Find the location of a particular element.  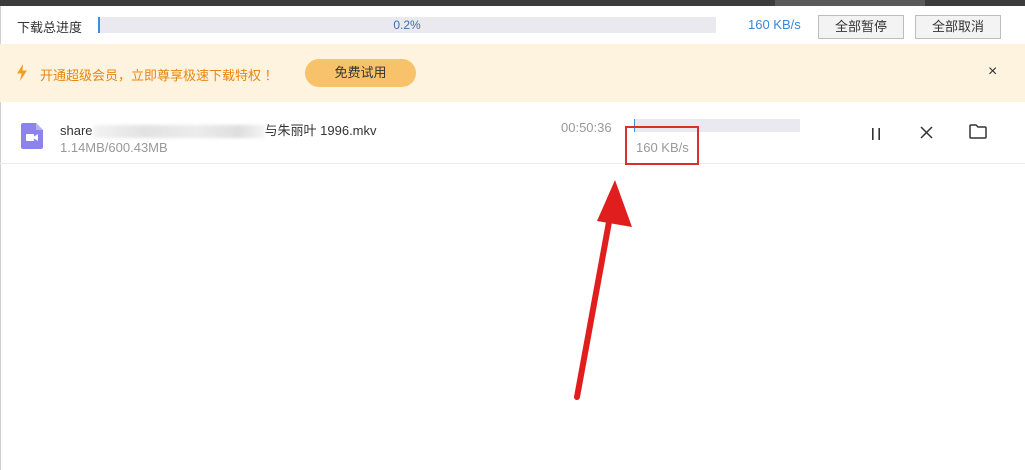

promo-text: 开通超级会员，立即尊享极速下载特权 ！ is located at coordinates (159, 75).